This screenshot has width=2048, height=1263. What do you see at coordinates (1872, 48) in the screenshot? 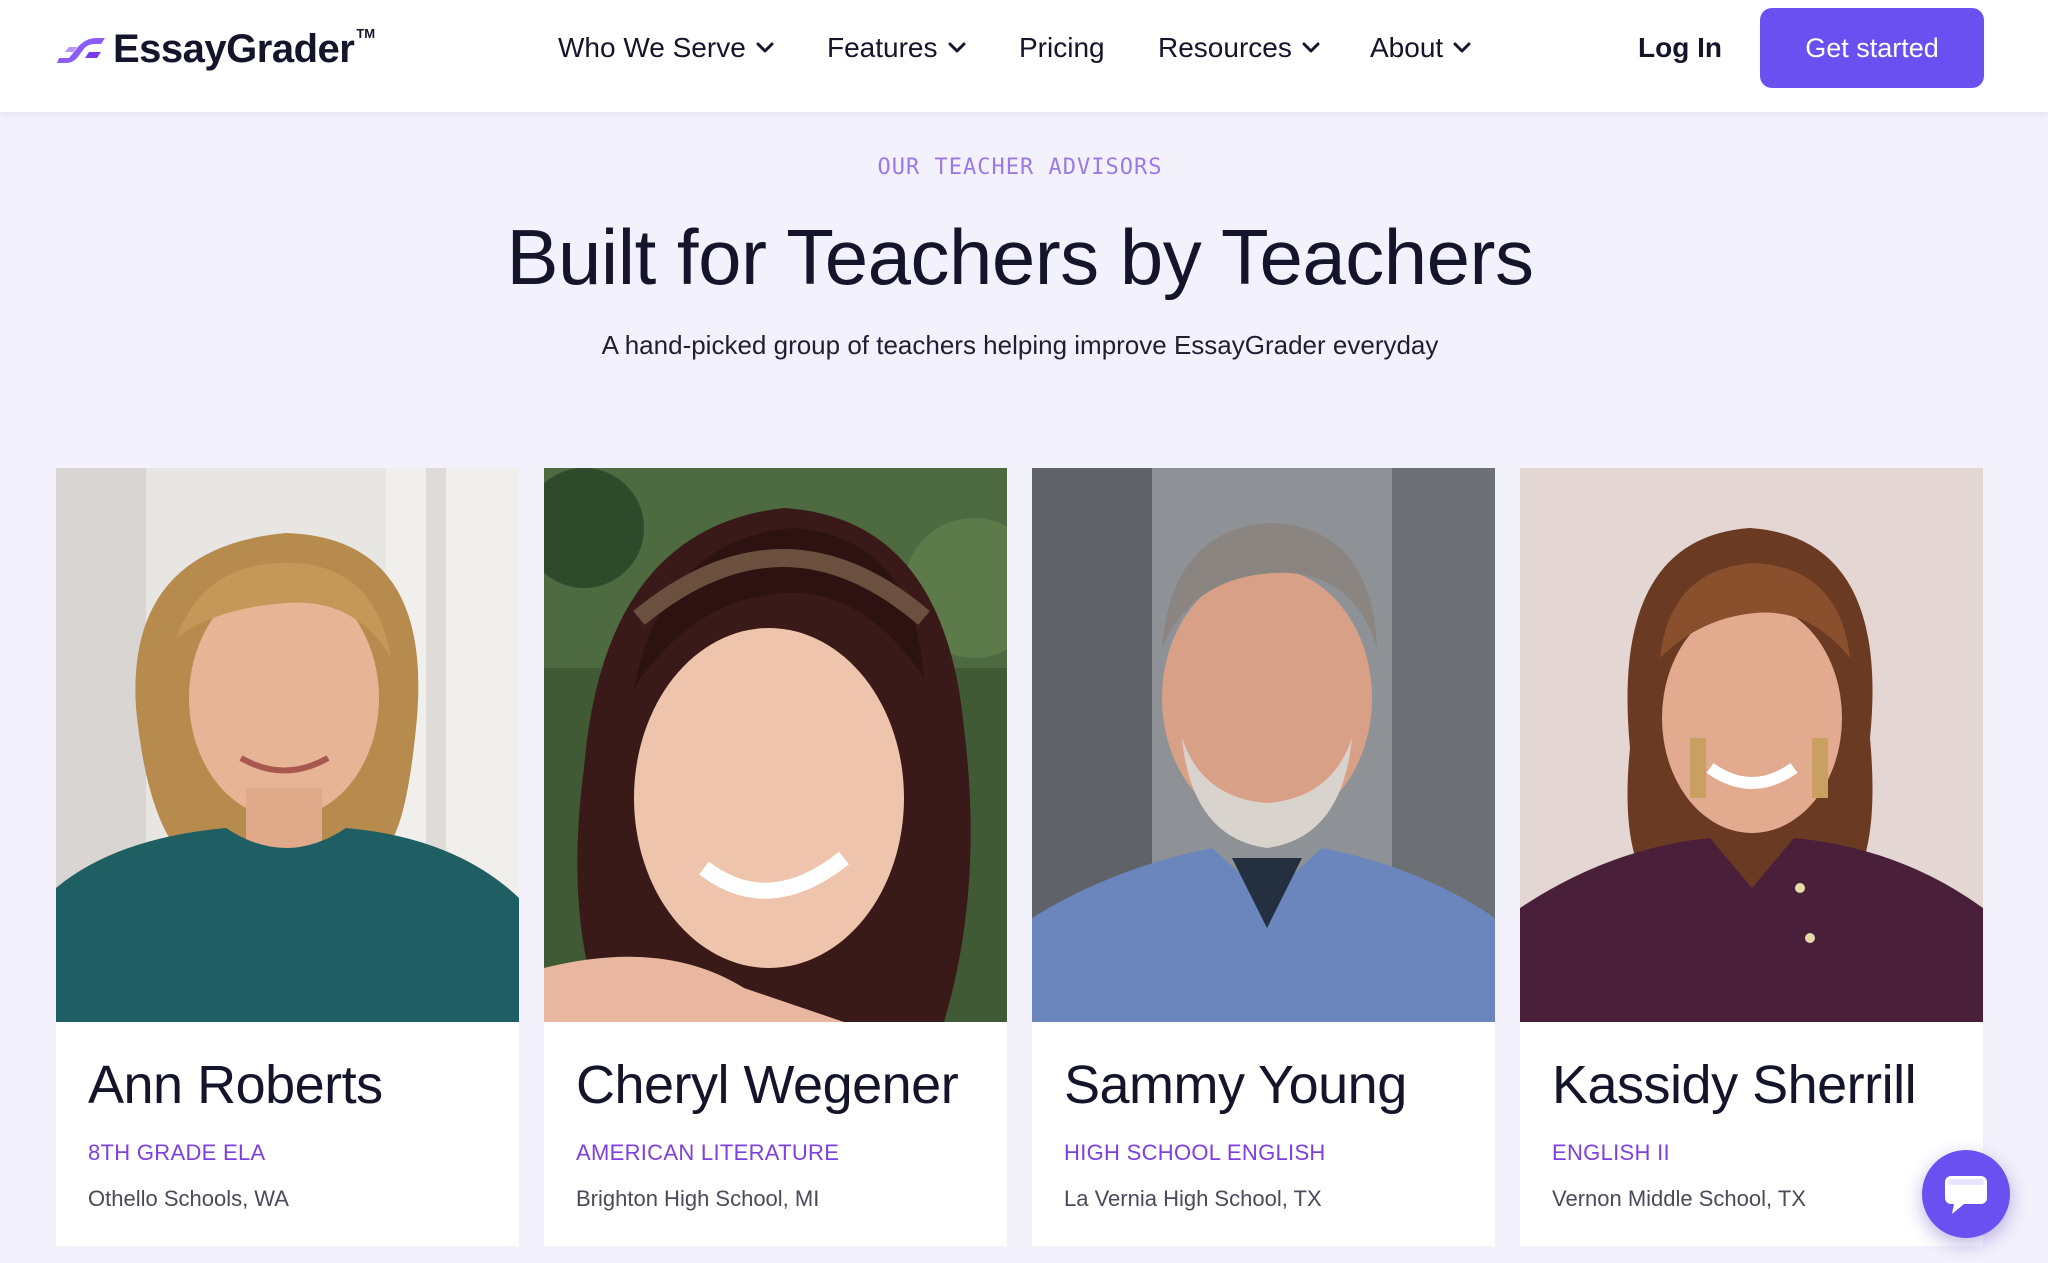
I see `get-started-button: Get started` at bounding box center [1872, 48].